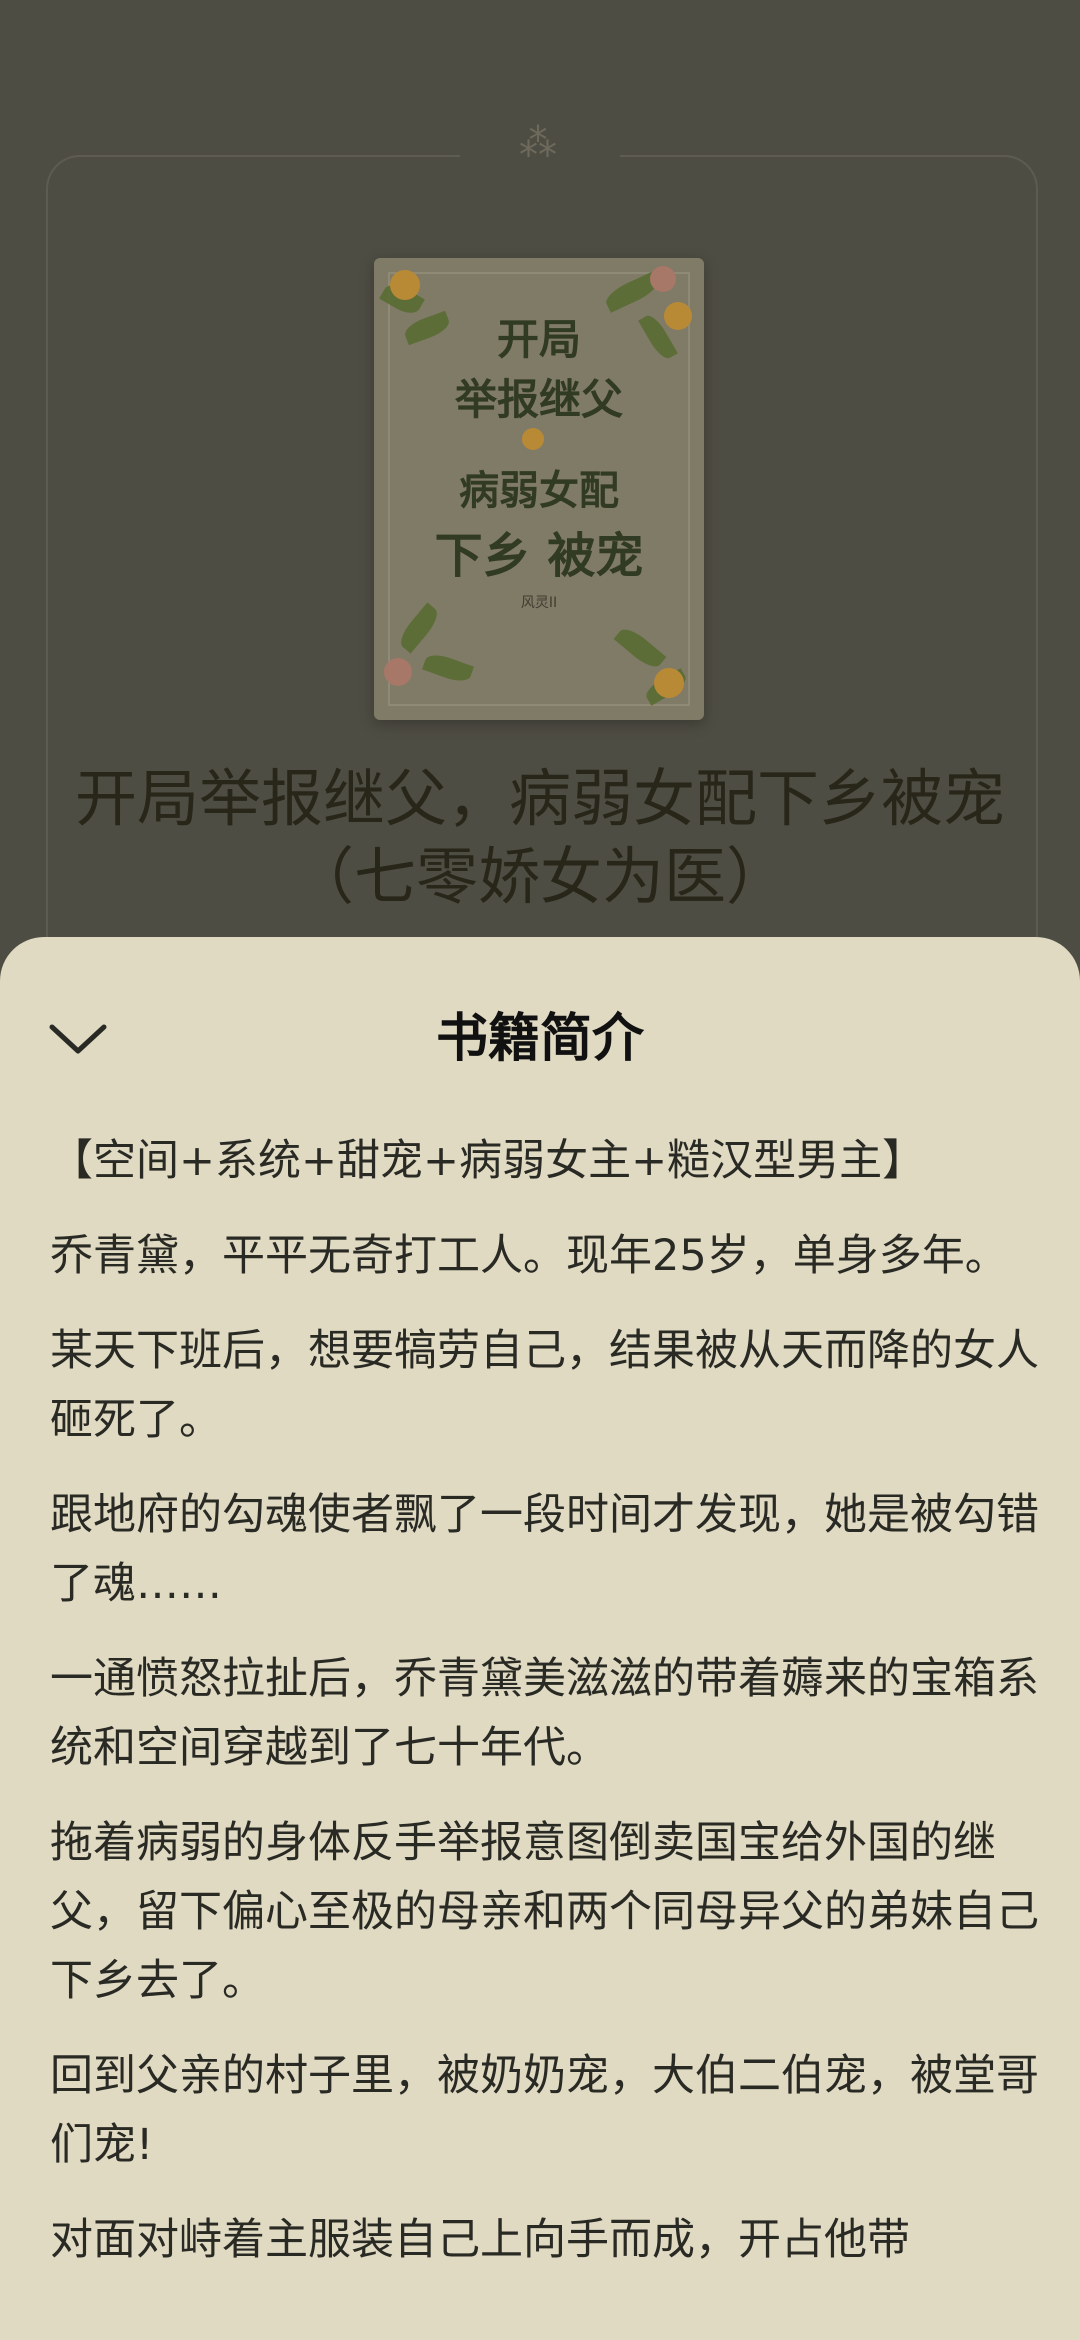 This screenshot has height=2340, width=1080. I want to click on book-title: 开局举报继父，病弱女配下乡被宠（七零娇女为医）, so click(539, 837).